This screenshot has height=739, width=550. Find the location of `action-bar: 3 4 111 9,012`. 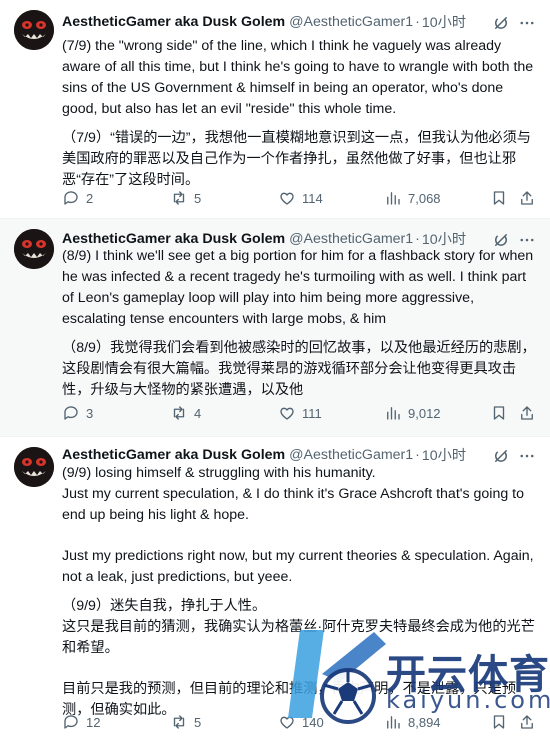

action-bar: 3 4 111 9,012 is located at coordinates (299, 413).